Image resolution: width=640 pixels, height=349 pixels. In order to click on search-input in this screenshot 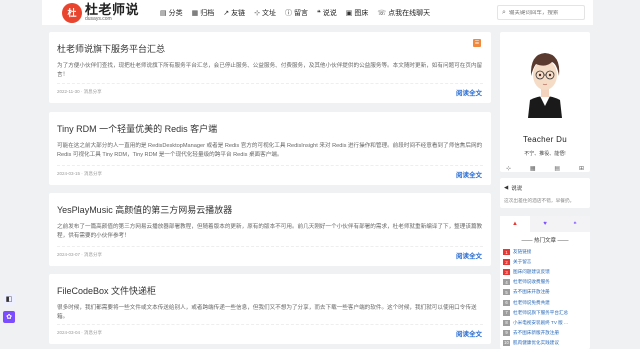, I will do `click(543, 12)`.